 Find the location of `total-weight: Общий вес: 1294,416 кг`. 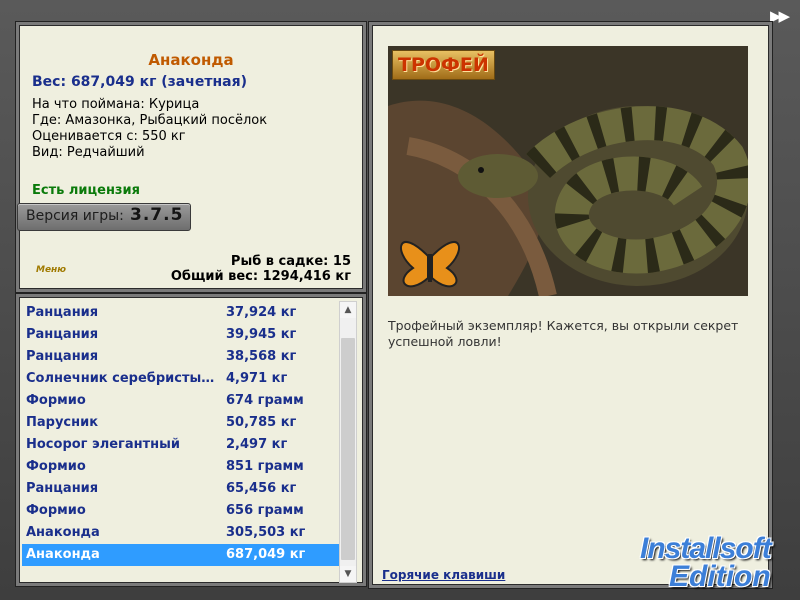

total-weight: Общий вес: 1294,416 кг is located at coordinates (260, 276).